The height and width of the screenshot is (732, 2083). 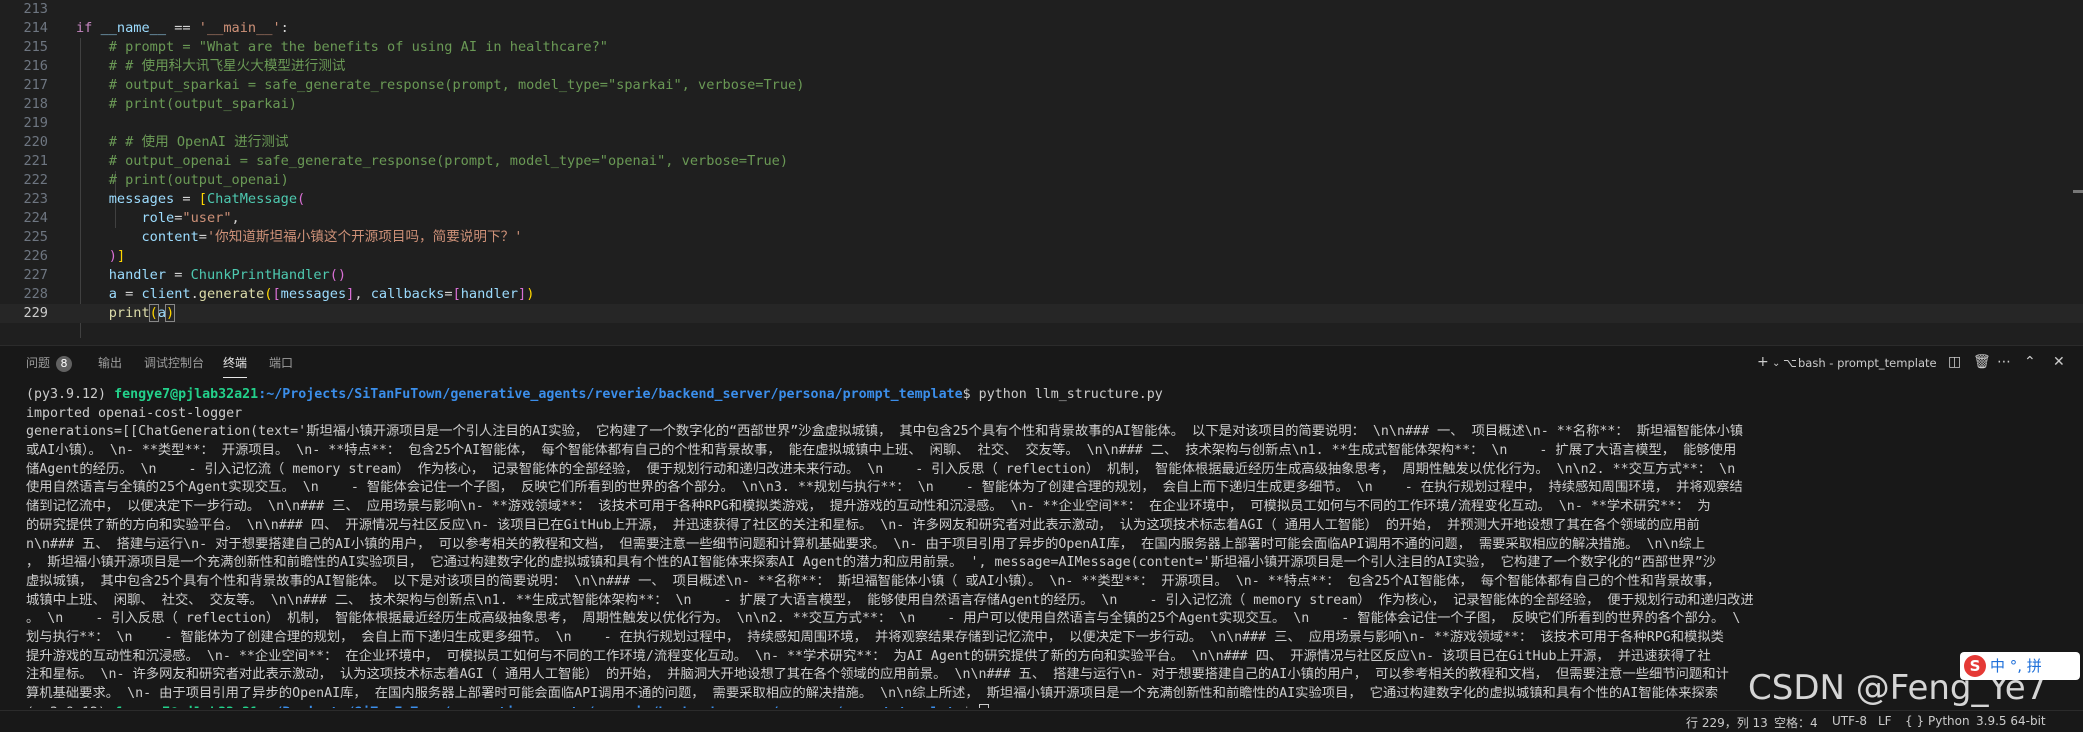 I want to click on line-number: 219, so click(x=35, y=123).